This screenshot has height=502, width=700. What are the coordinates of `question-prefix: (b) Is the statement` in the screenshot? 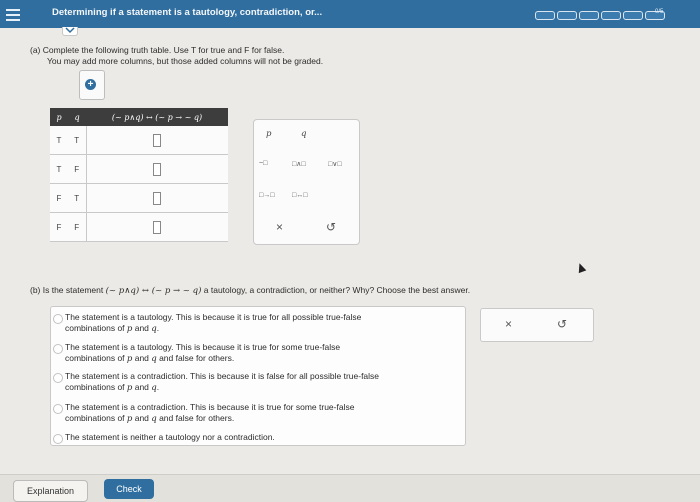 It's located at (67, 290).